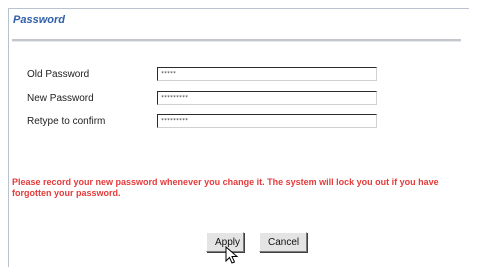 This screenshot has width=477, height=267. I want to click on old-password-label: Old Password, so click(58, 74).